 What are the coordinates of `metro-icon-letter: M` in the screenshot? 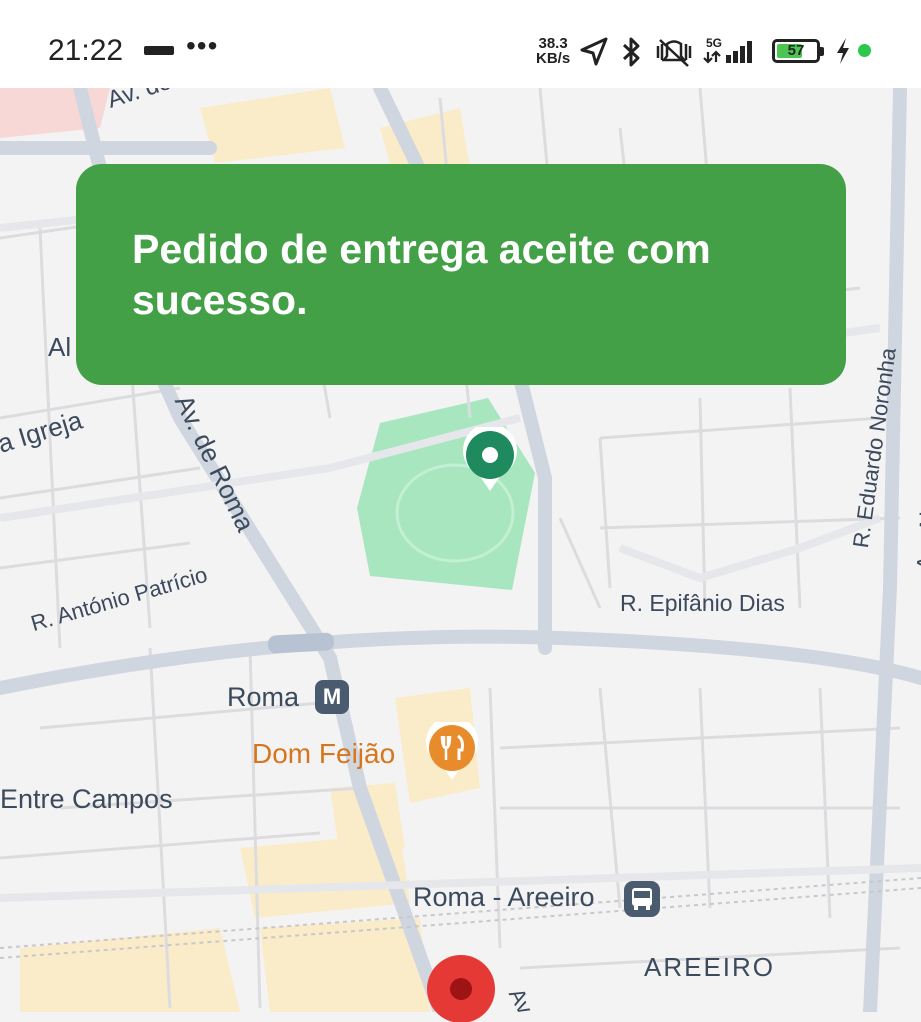 It's located at (332, 696).